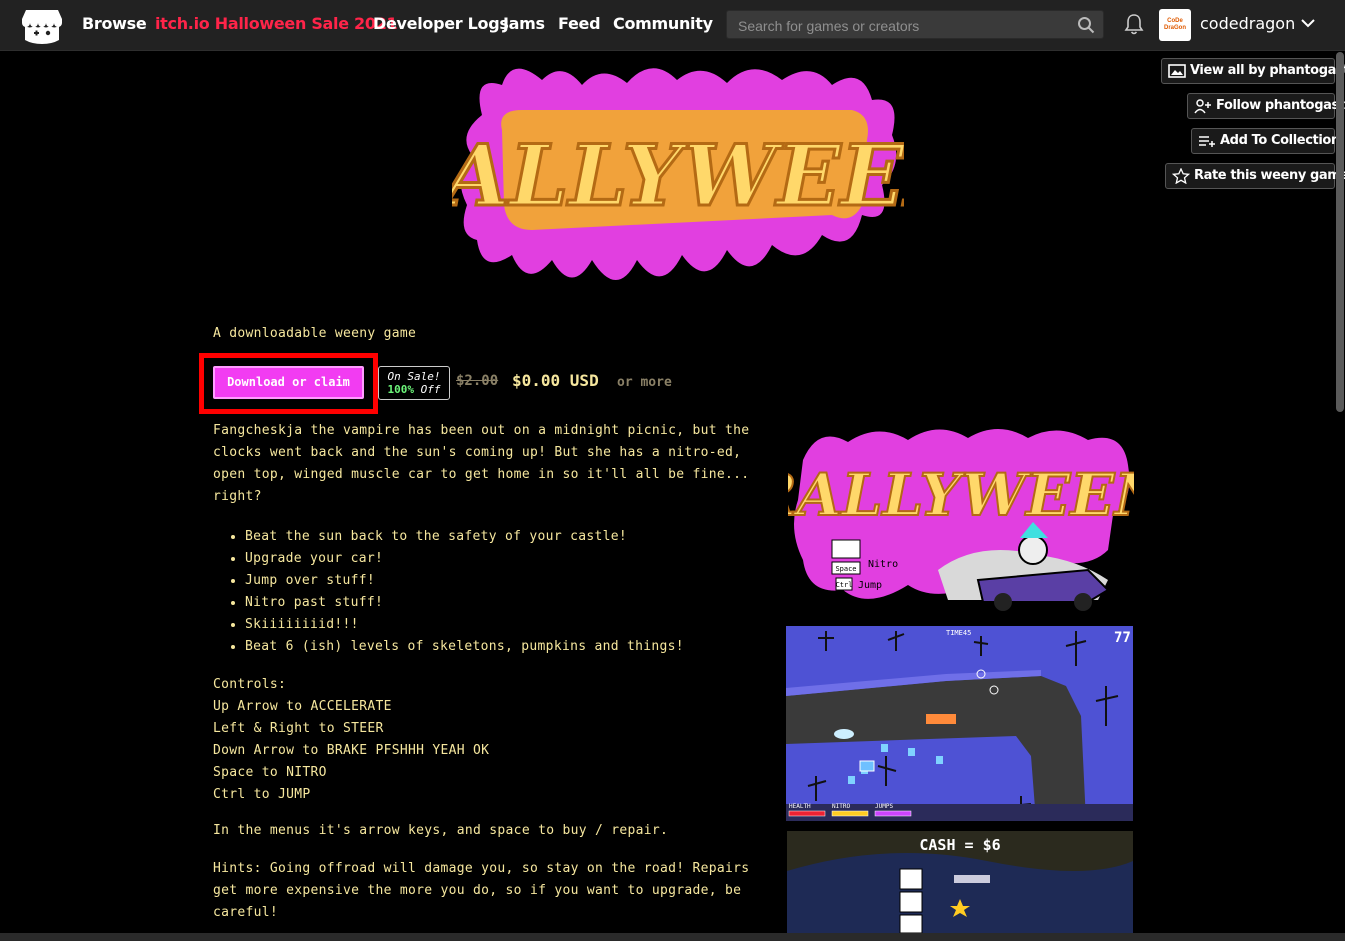 The width and height of the screenshot is (1345, 941). What do you see at coordinates (1267, 70) in the screenshot?
I see `view-all-label: View all by phantogast` at bounding box center [1267, 70].